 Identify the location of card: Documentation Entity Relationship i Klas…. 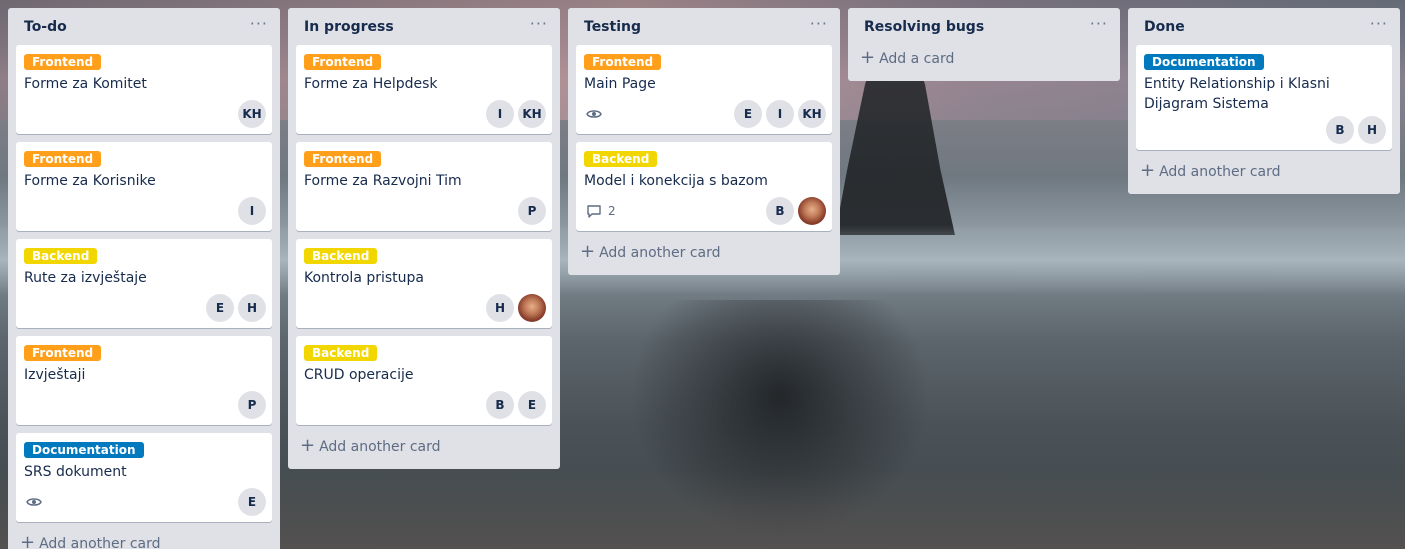
(1264, 97).